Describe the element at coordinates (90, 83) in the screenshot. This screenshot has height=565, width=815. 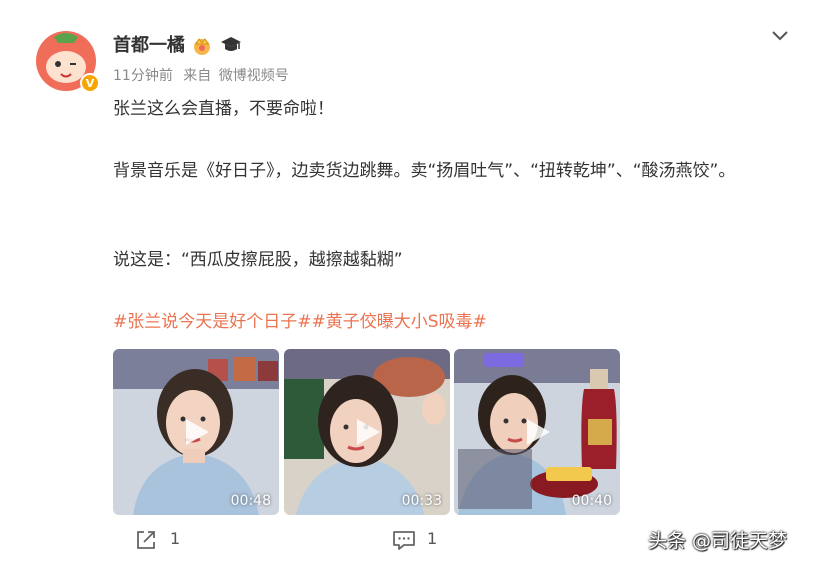
I see `svg-text: V` at that location.